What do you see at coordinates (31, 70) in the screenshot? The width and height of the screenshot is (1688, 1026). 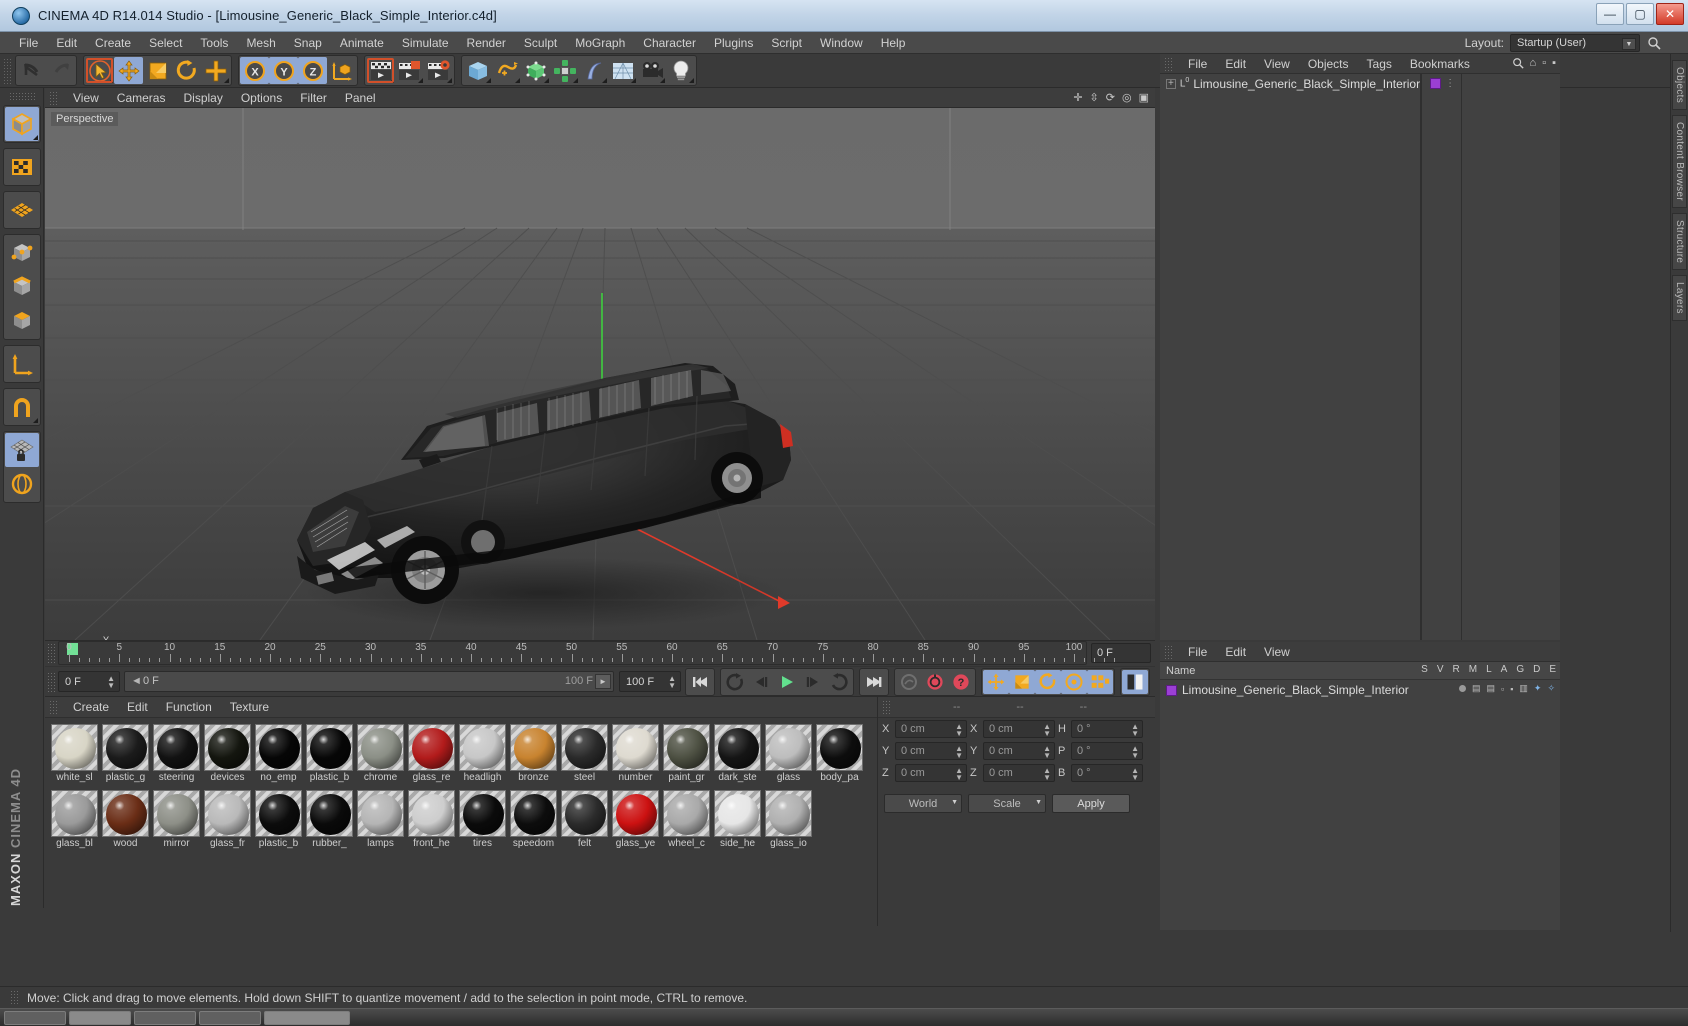 I see `undo-icon` at bounding box center [31, 70].